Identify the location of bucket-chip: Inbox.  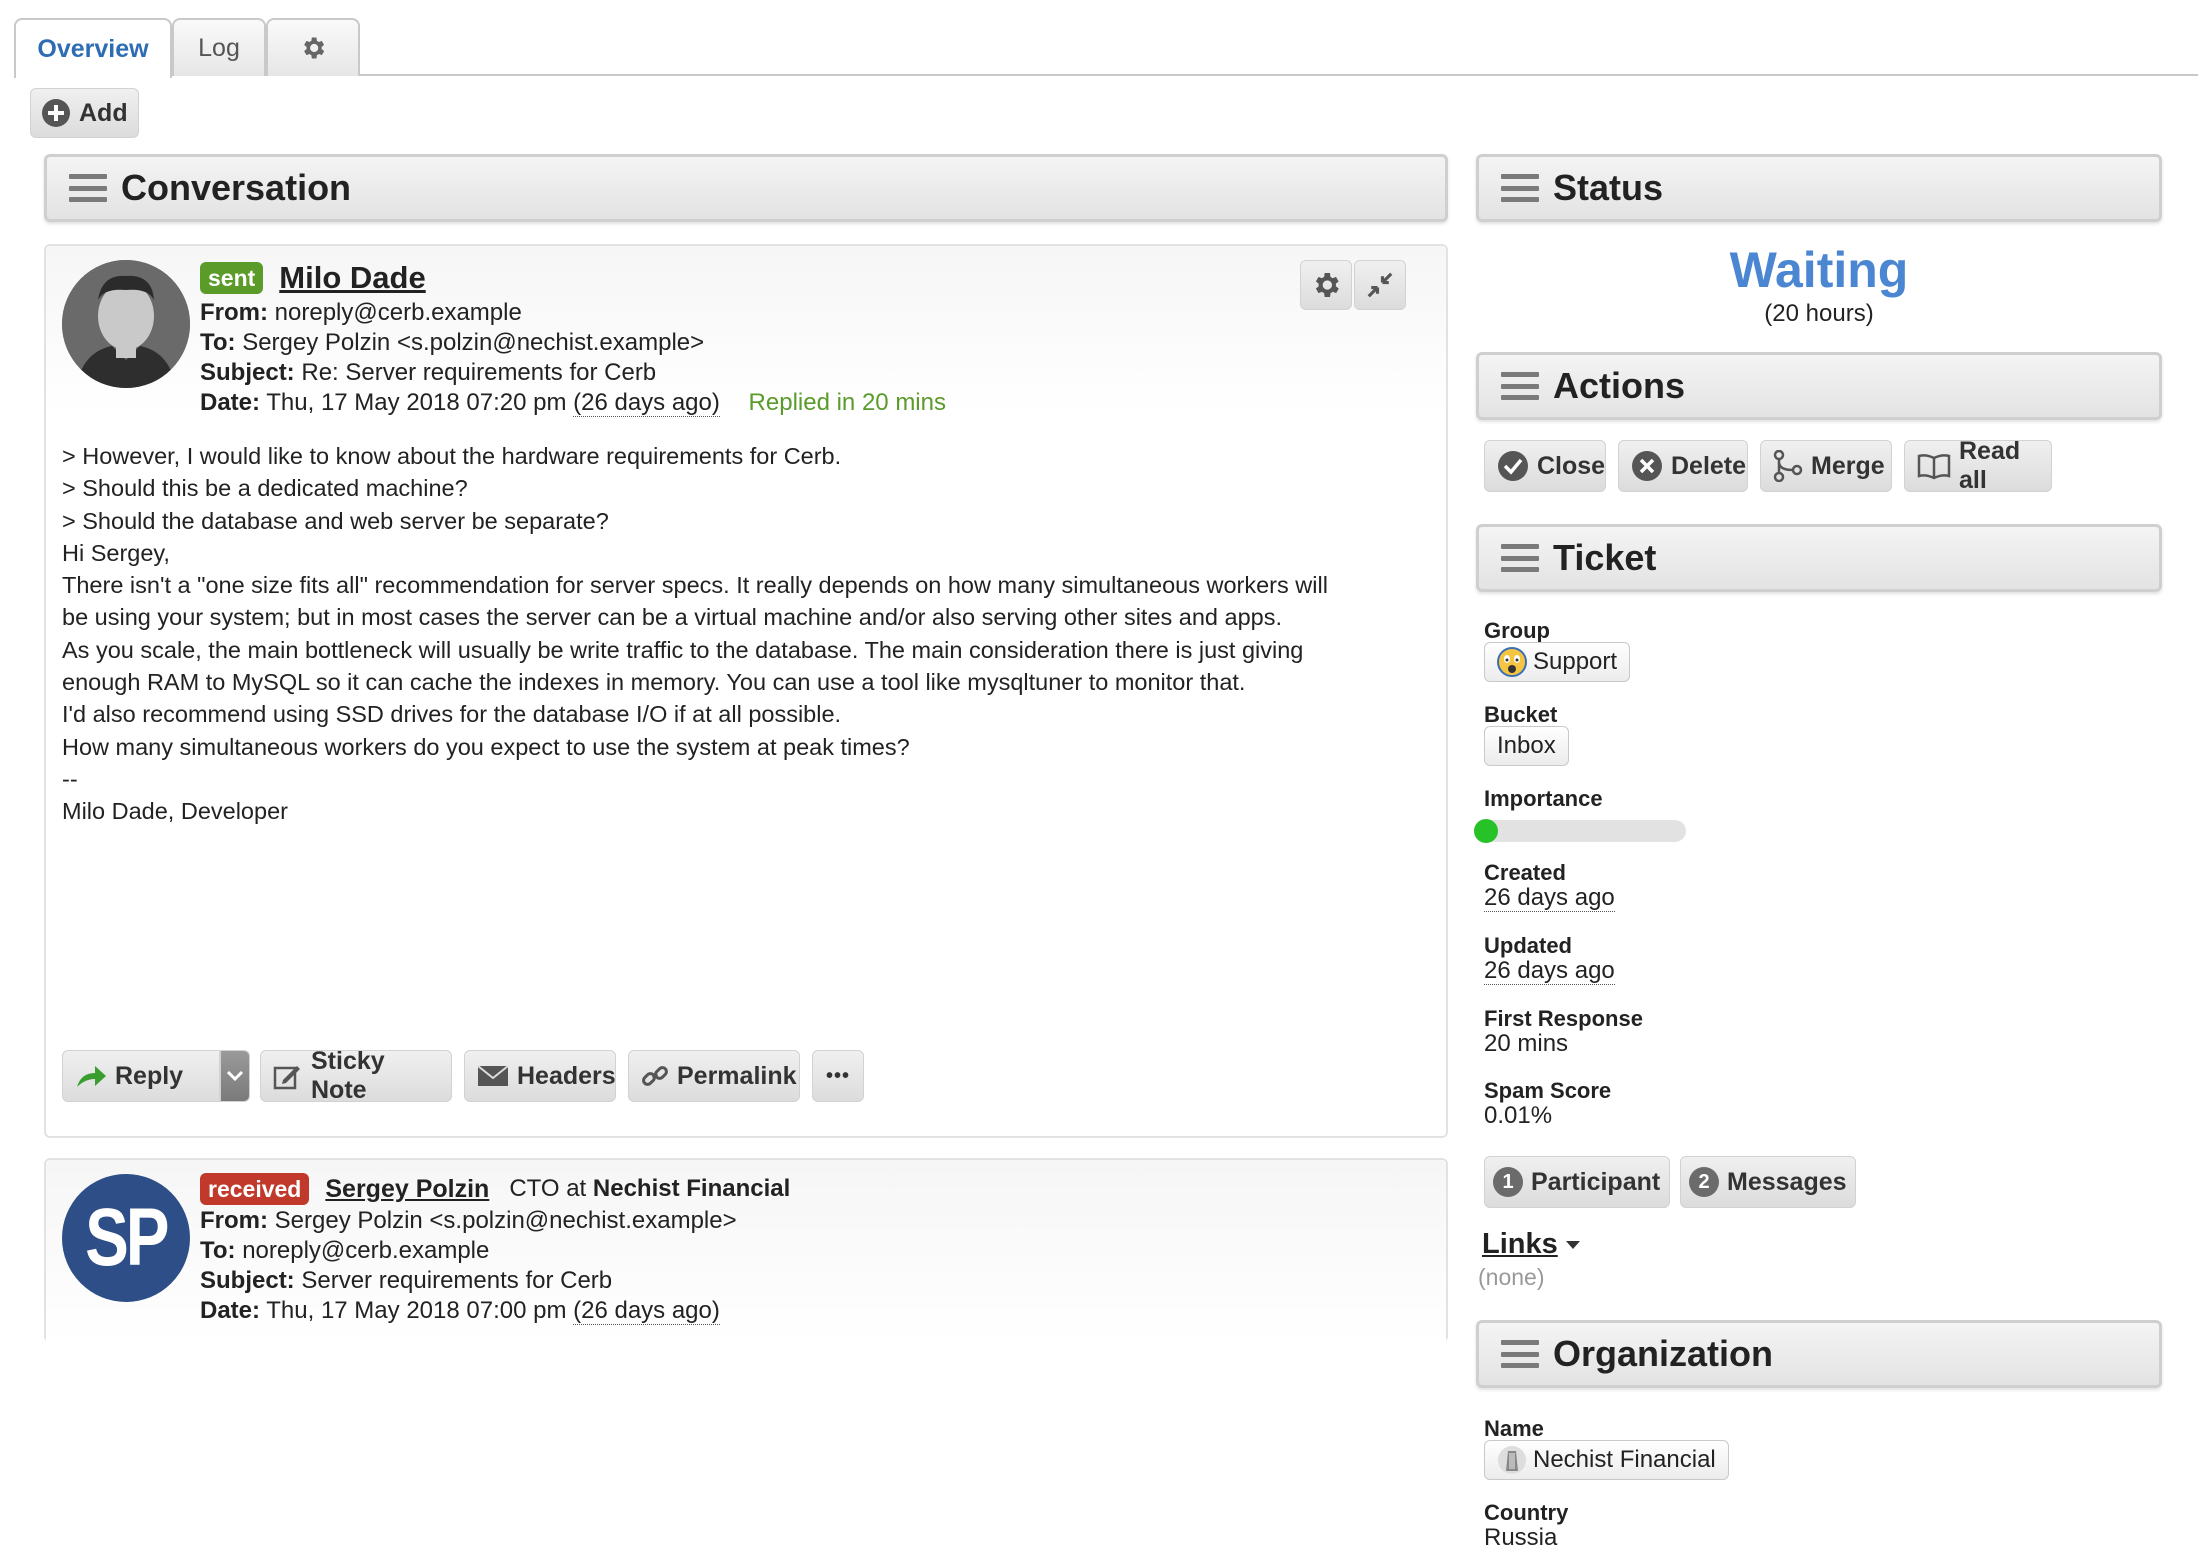
(1526, 746).